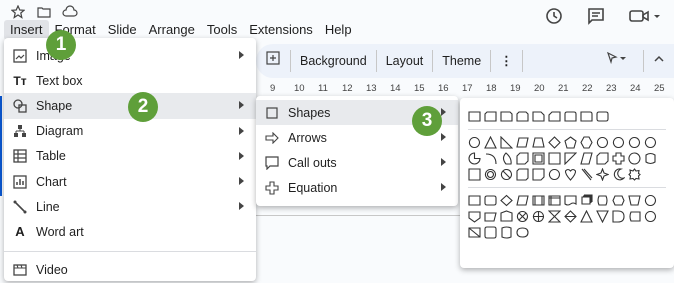 Image resolution: width=674 pixels, height=283 pixels. What do you see at coordinates (338, 30) in the screenshot?
I see `menu-help: Help` at bounding box center [338, 30].